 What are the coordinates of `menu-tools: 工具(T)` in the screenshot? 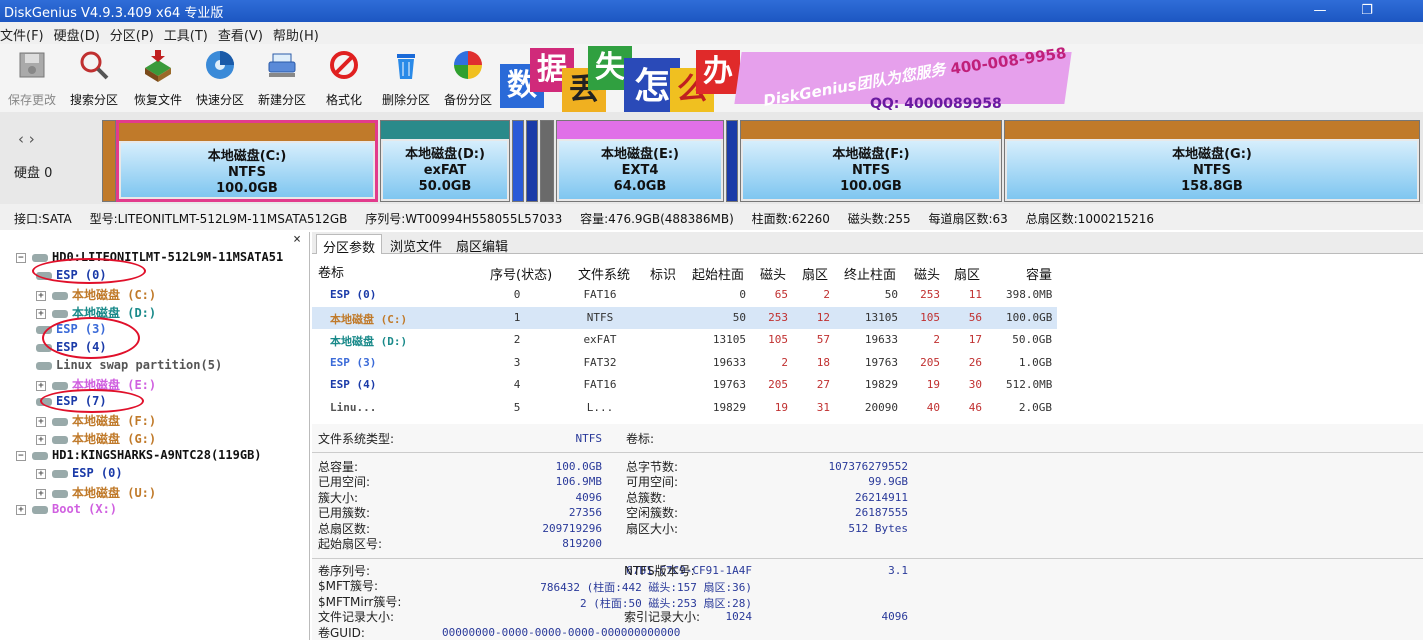 It's located at (191, 33).